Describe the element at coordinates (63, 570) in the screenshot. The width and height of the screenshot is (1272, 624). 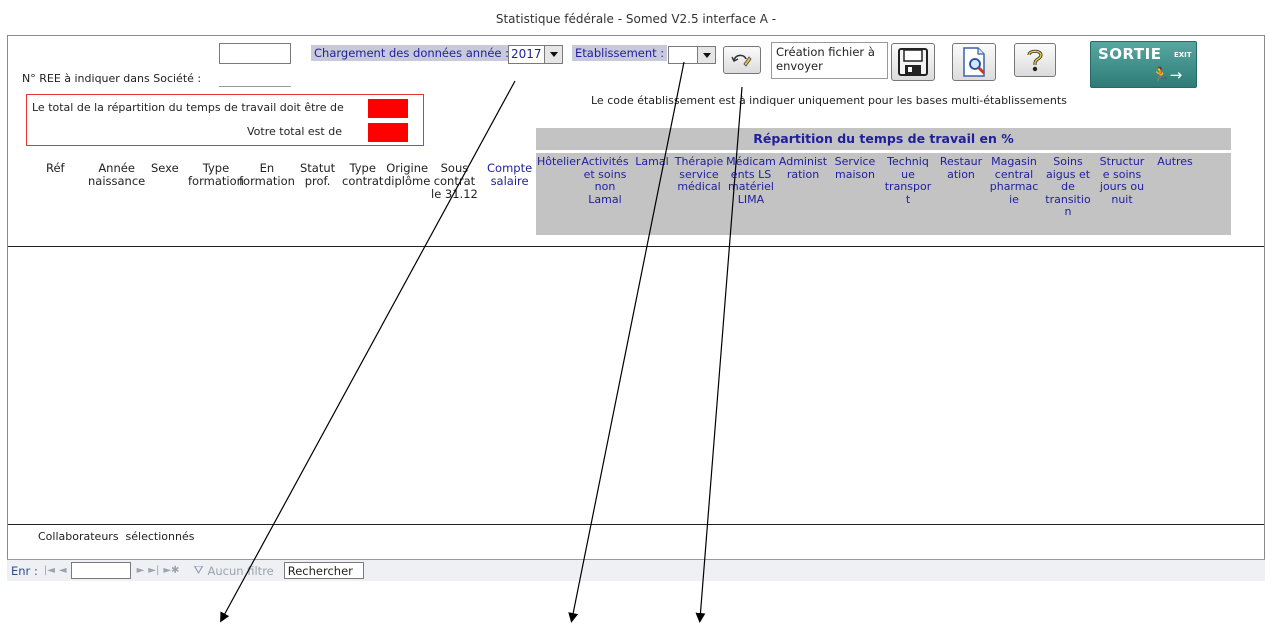
I see `prev-record-icon: ◄` at that location.